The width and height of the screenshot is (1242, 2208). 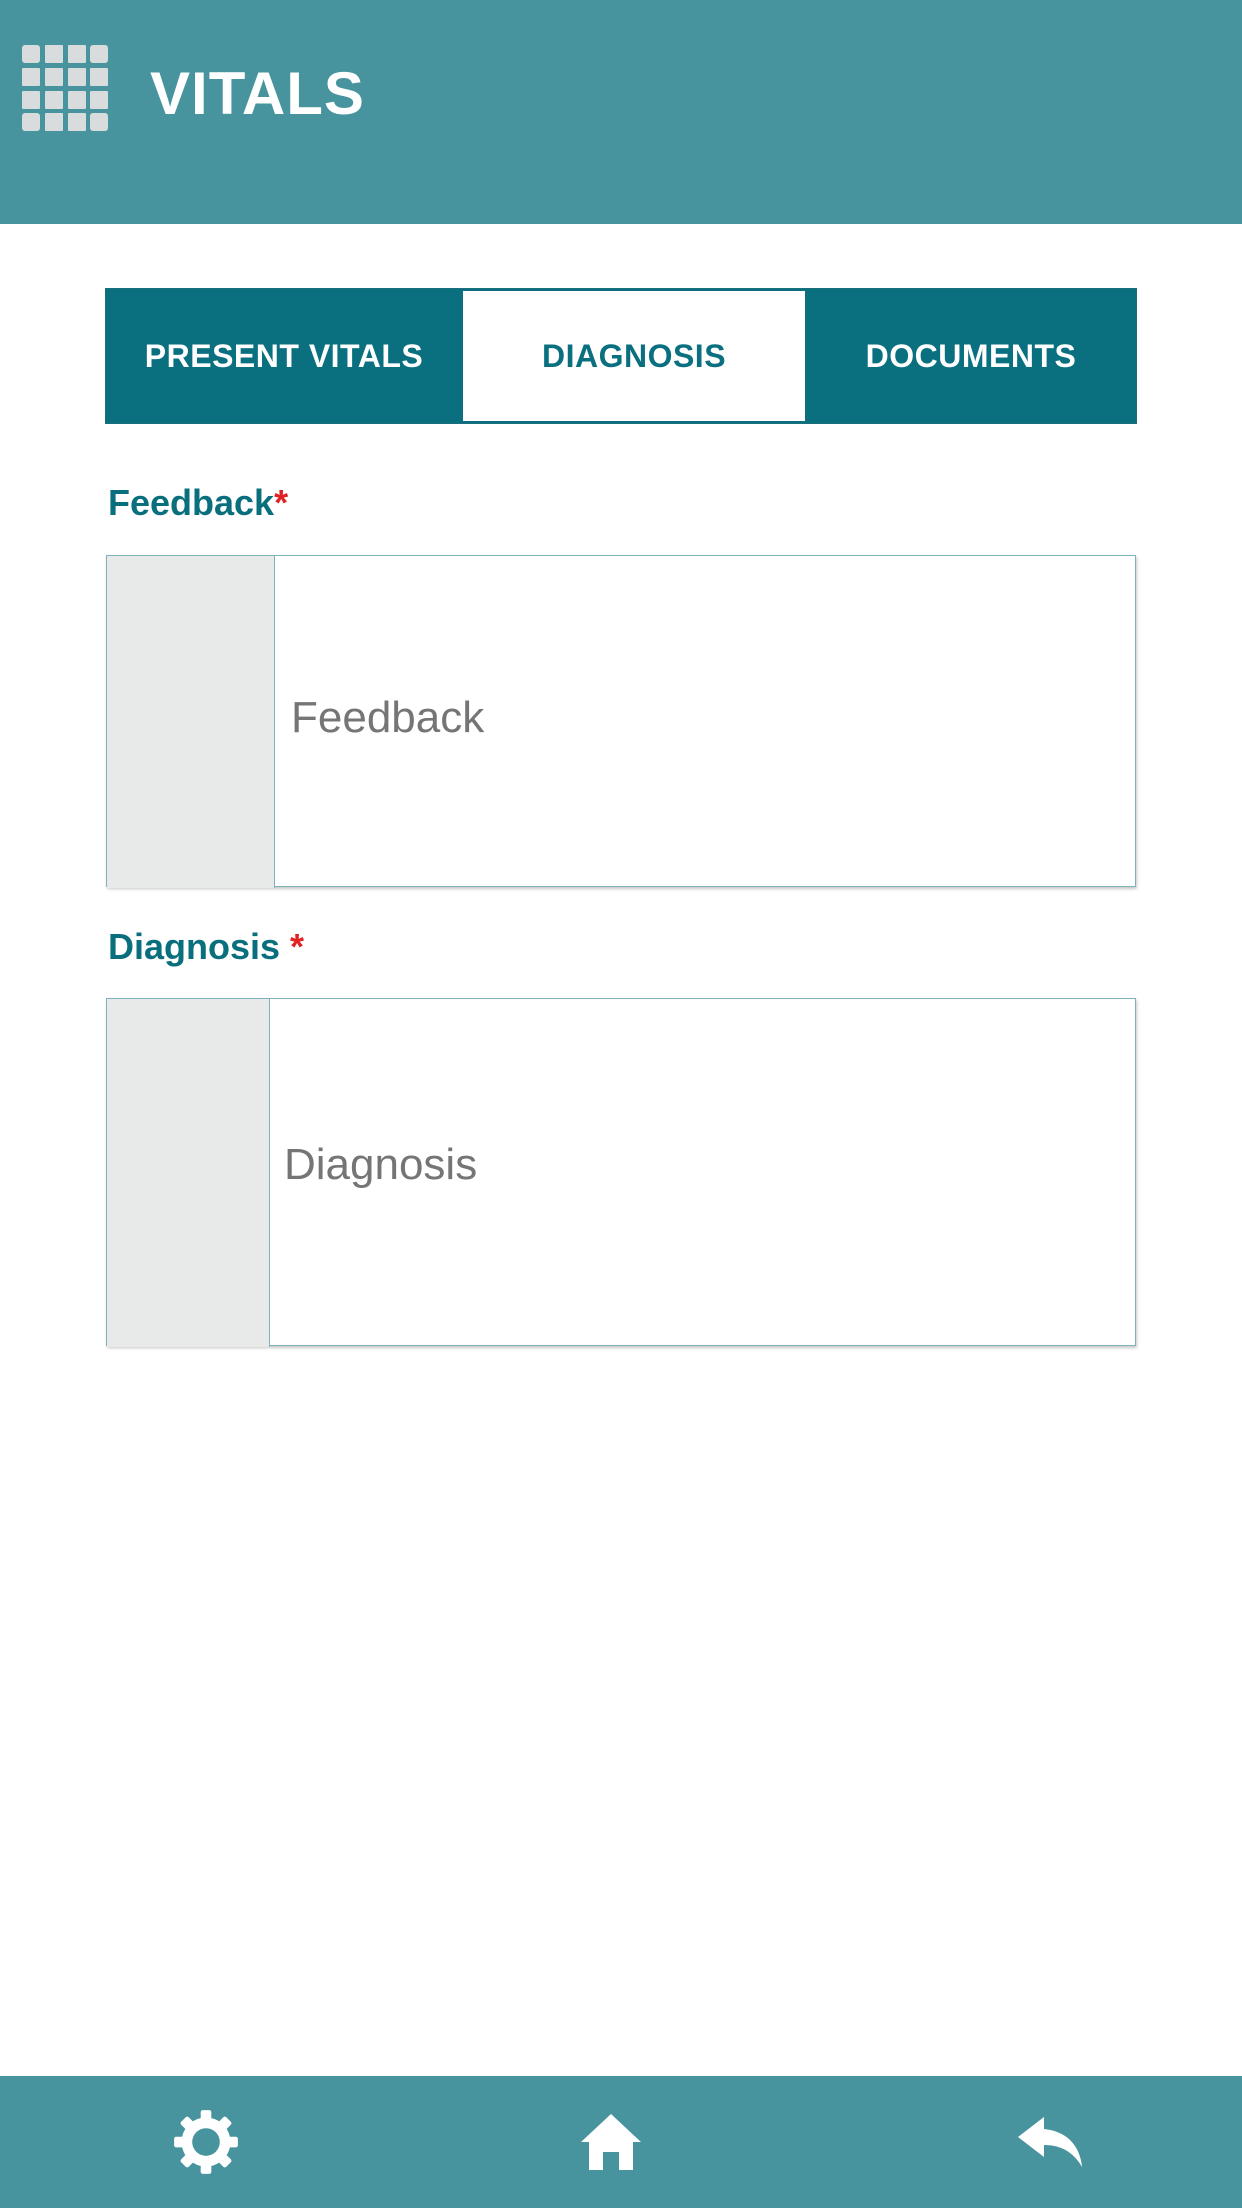 What do you see at coordinates (65, 88) in the screenshot?
I see `grid-menu-icon` at bounding box center [65, 88].